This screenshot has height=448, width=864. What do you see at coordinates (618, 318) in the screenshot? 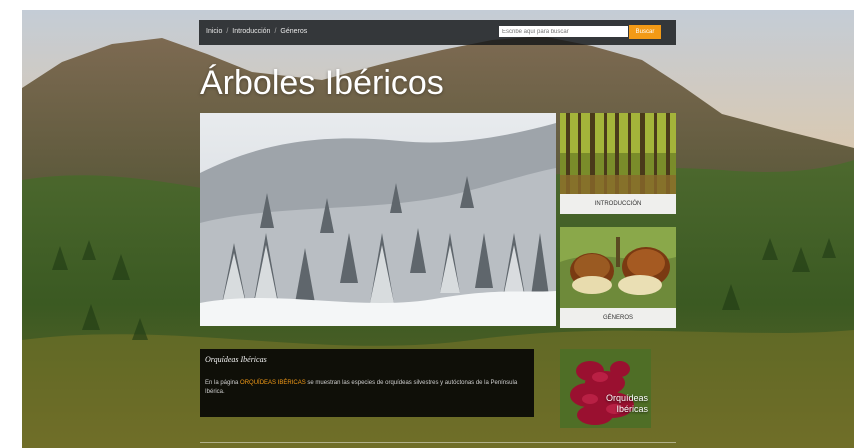
I see `card-label-generos: GÉNEROS` at bounding box center [618, 318].